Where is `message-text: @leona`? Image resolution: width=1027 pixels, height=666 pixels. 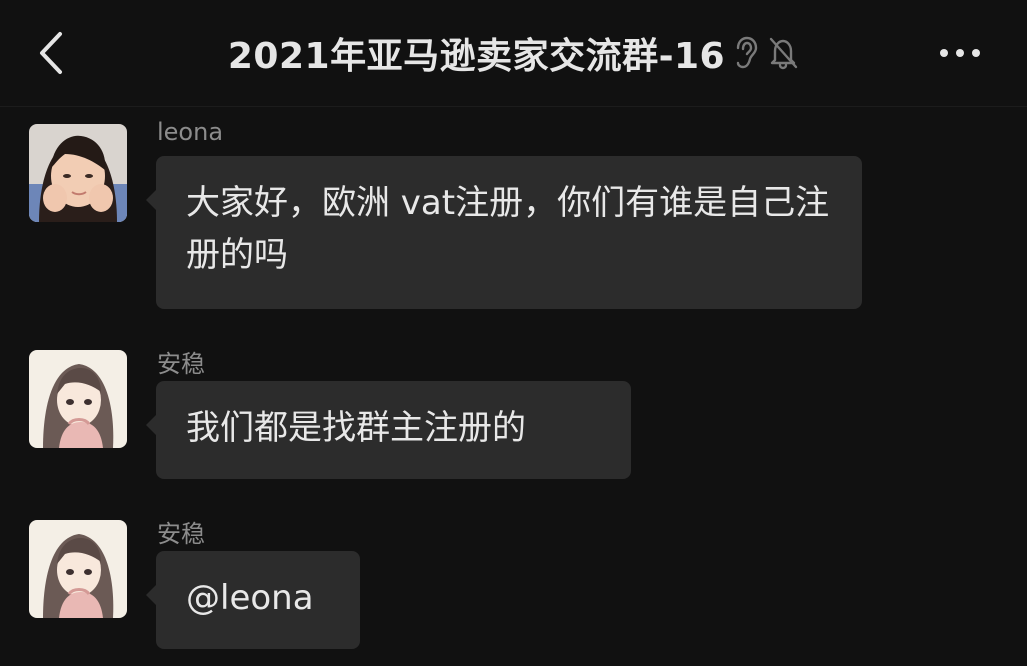 message-text: @leona is located at coordinates (250, 598).